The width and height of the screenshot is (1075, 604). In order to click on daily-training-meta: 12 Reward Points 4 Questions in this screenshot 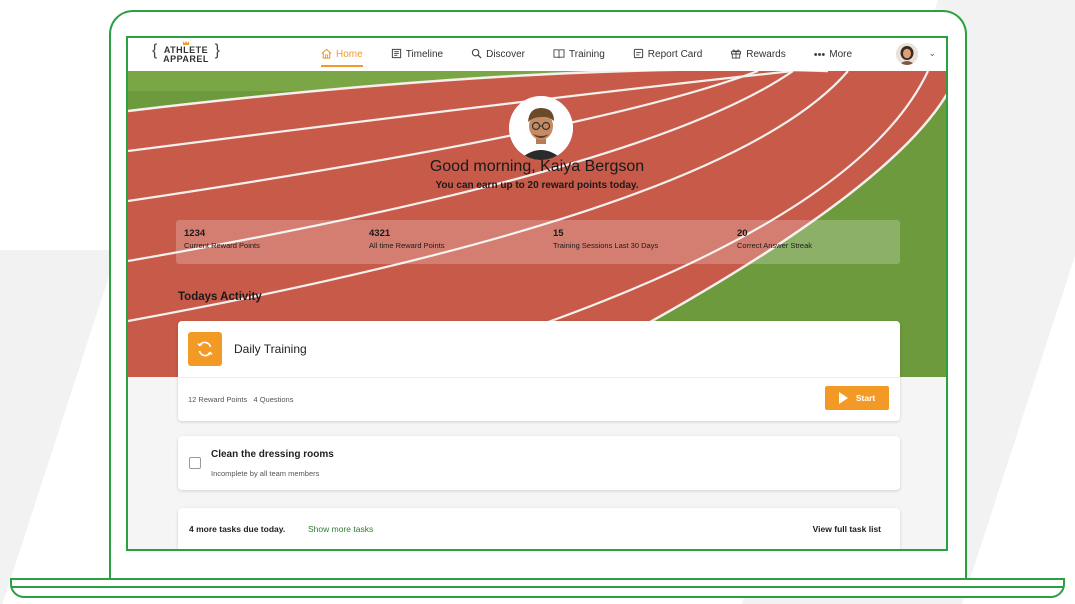, I will do `click(241, 399)`.